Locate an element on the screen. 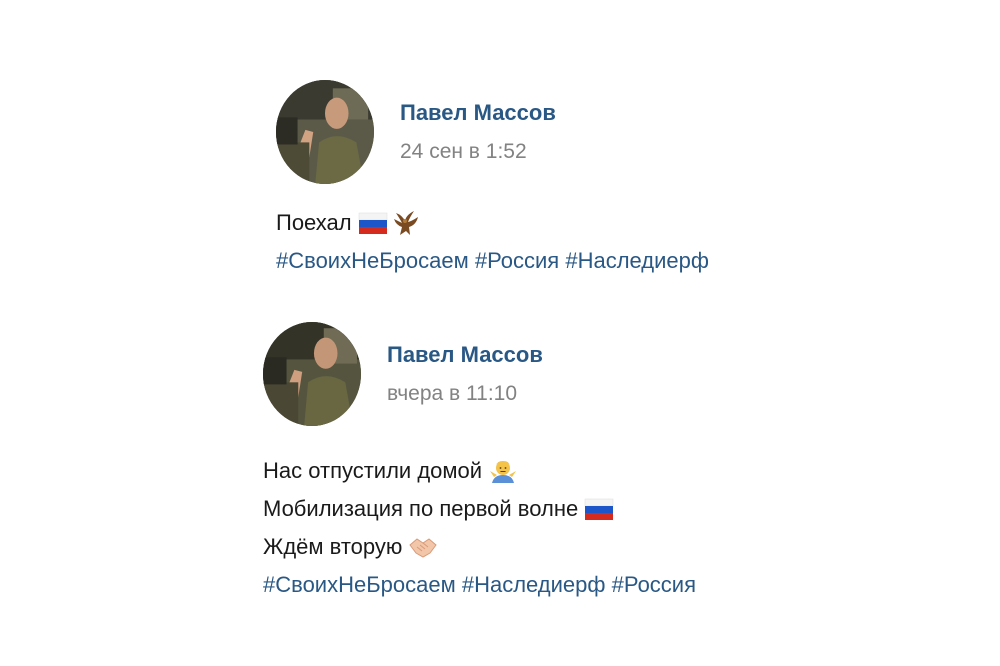 The height and width of the screenshot is (666, 1000). hashtags: #СвоихНеБросаем #Россия #Наследиерф is located at coordinates (492, 261).